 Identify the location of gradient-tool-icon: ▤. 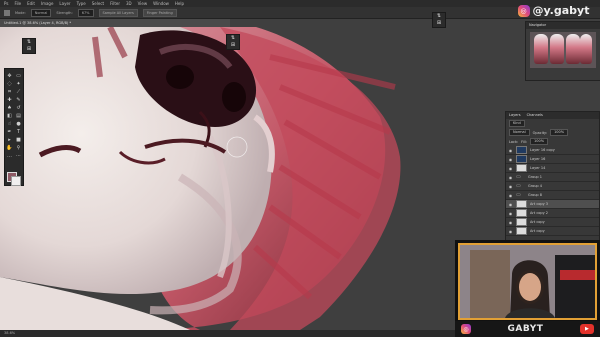
(18, 116).